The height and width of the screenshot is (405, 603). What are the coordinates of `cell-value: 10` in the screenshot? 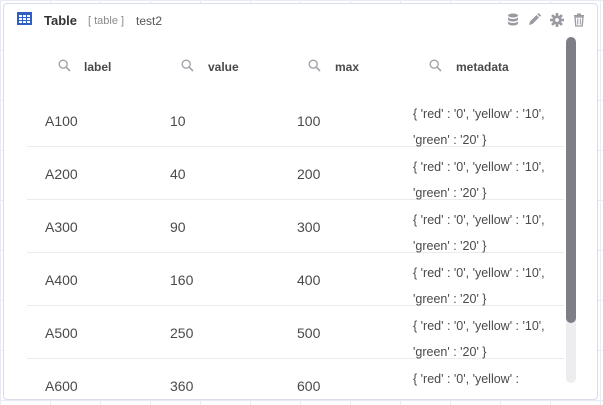 It's located at (178, 121).